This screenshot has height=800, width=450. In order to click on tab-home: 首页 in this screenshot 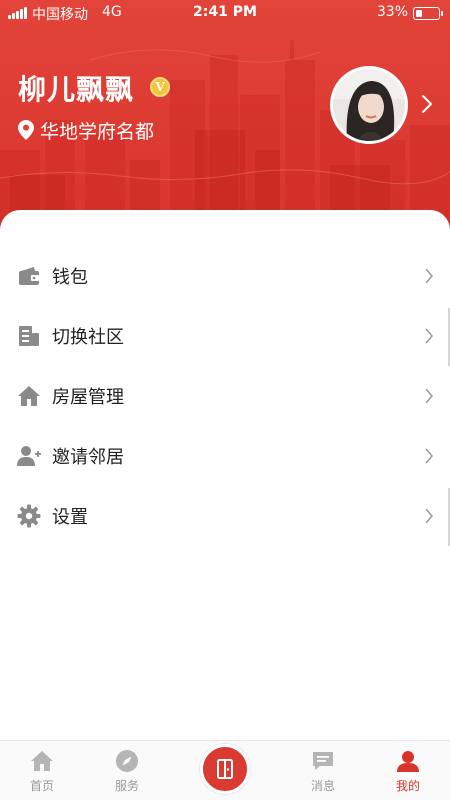, I will do `click(42, 770)`.